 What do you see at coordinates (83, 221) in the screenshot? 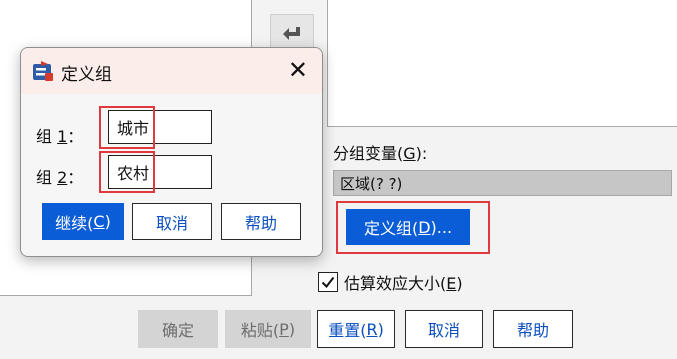
I see `continue-button: 继续(C)` at bounding box center [83, 221].